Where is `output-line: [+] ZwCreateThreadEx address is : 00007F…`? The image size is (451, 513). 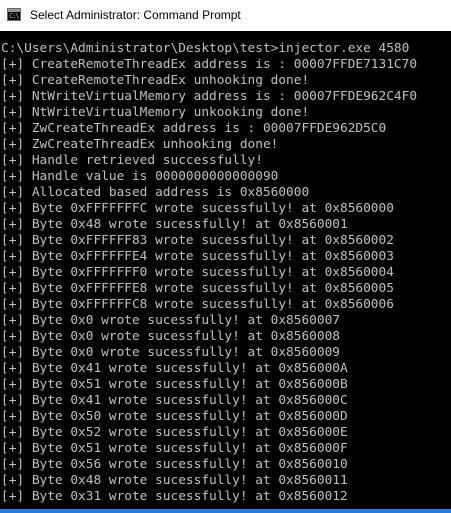
output-line: [+] ZwCreateThreadEx address is : 00007F… is located at coordinates (194, 128).